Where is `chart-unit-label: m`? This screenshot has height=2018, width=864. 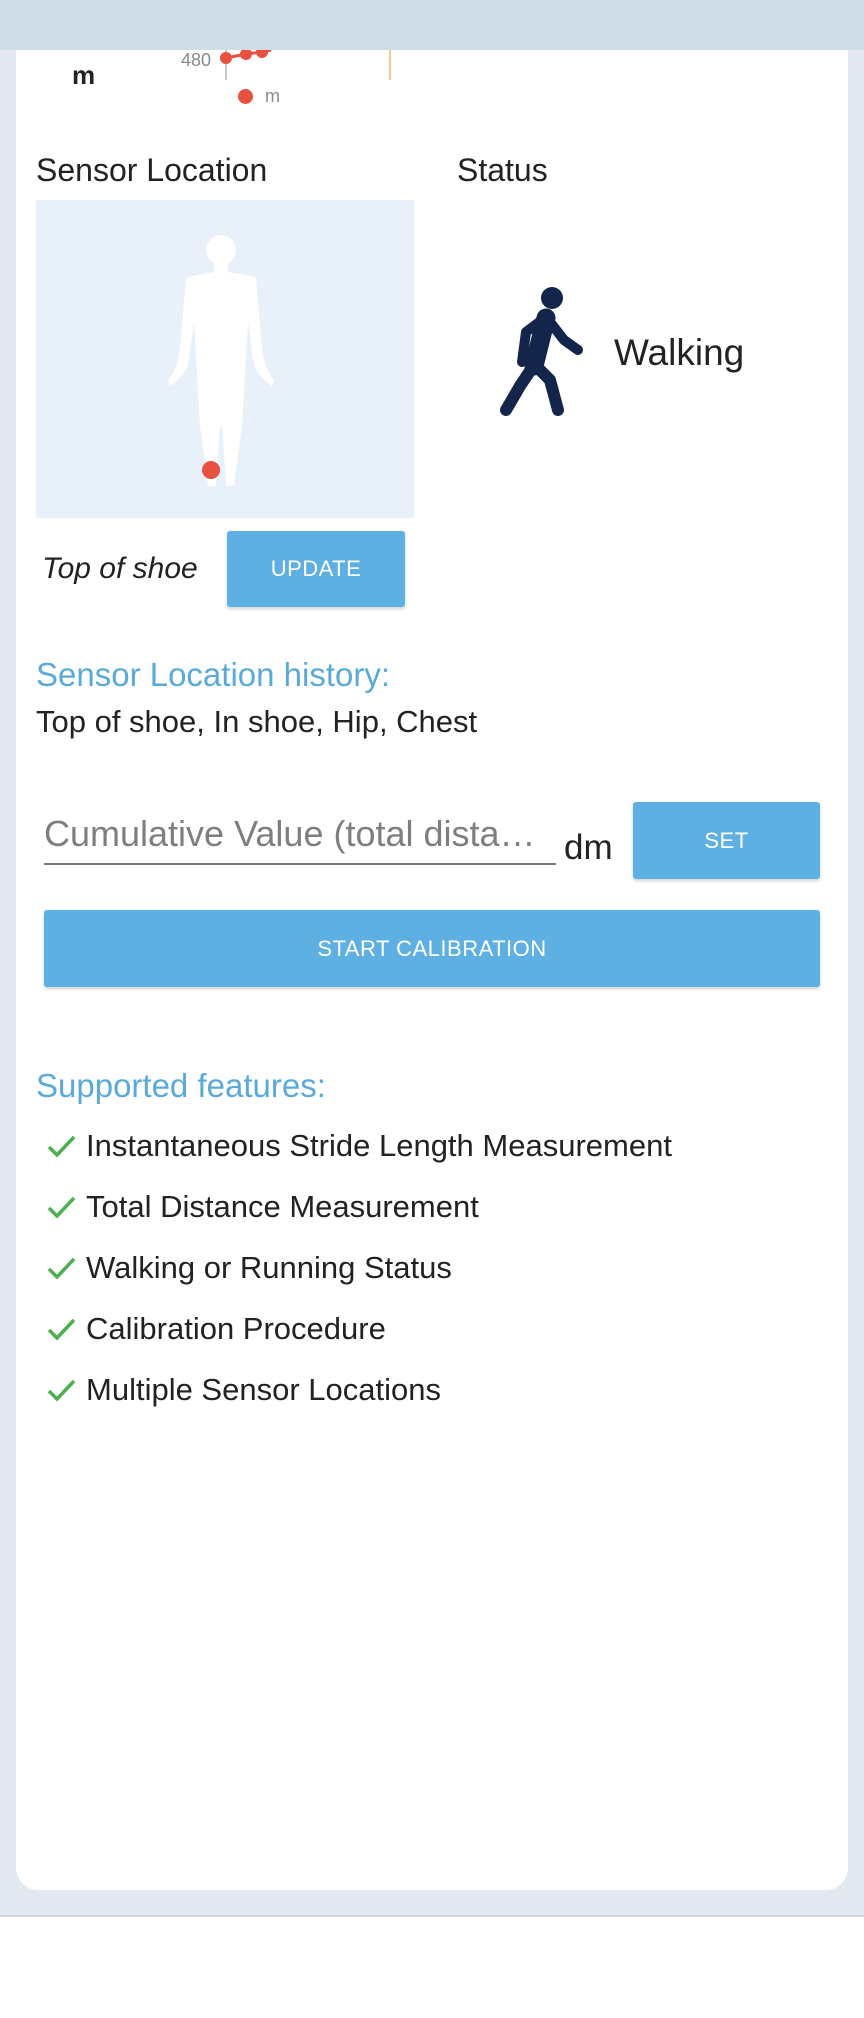 chart-unit-label: m is located at coordinates (84, 75).